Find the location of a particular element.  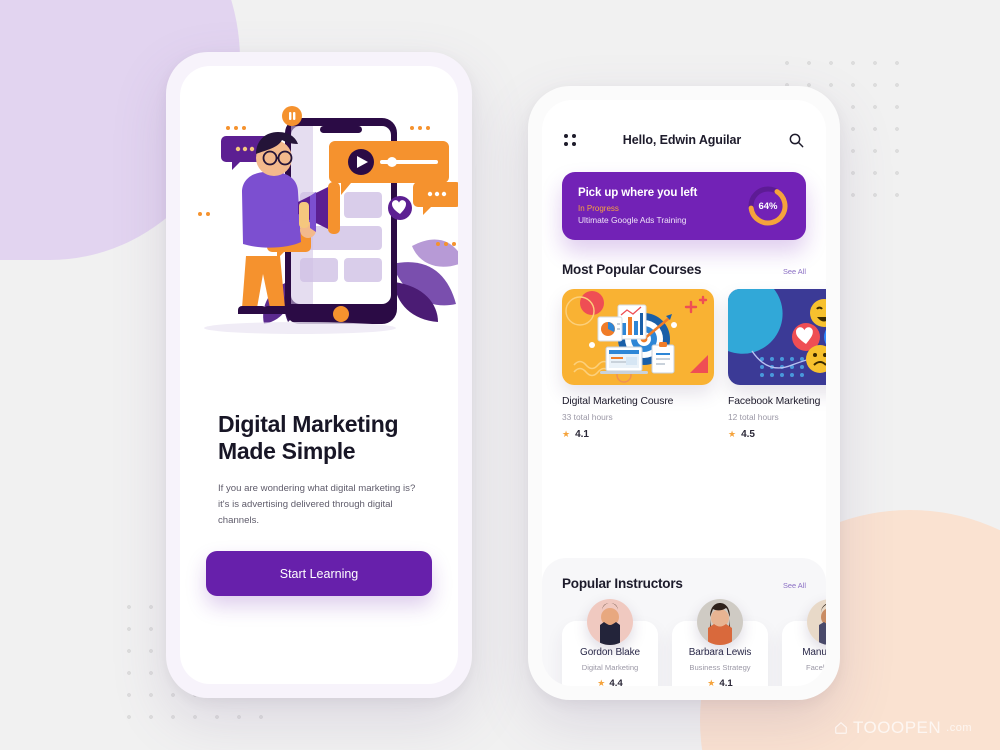

courses-section-header: Most Popular Courses See All is located at coordinates (684, 269).